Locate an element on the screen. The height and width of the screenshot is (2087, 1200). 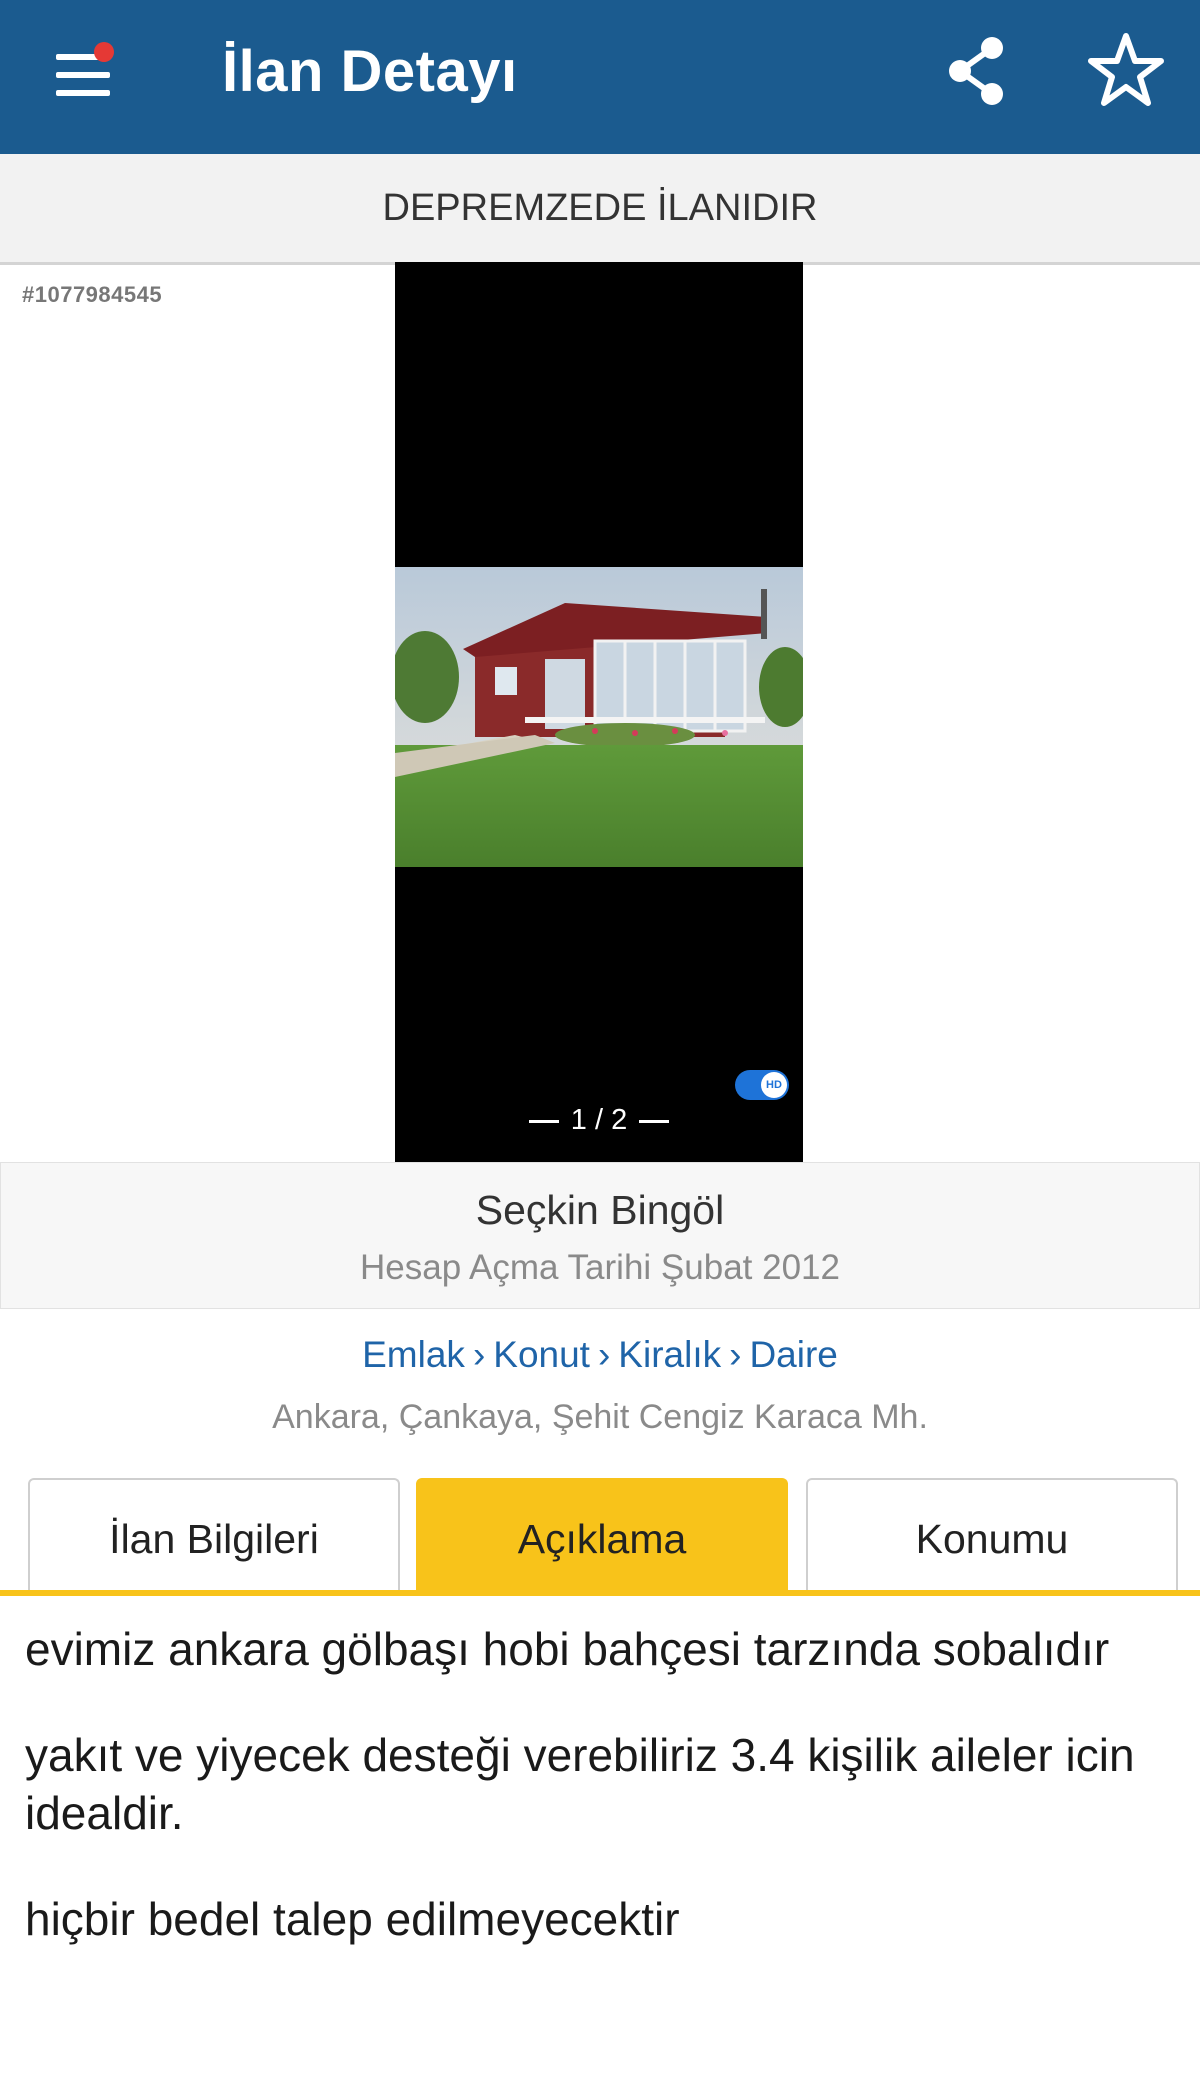
breadcrumb-item-daire: Daire is located at coordinates (793, 1354).